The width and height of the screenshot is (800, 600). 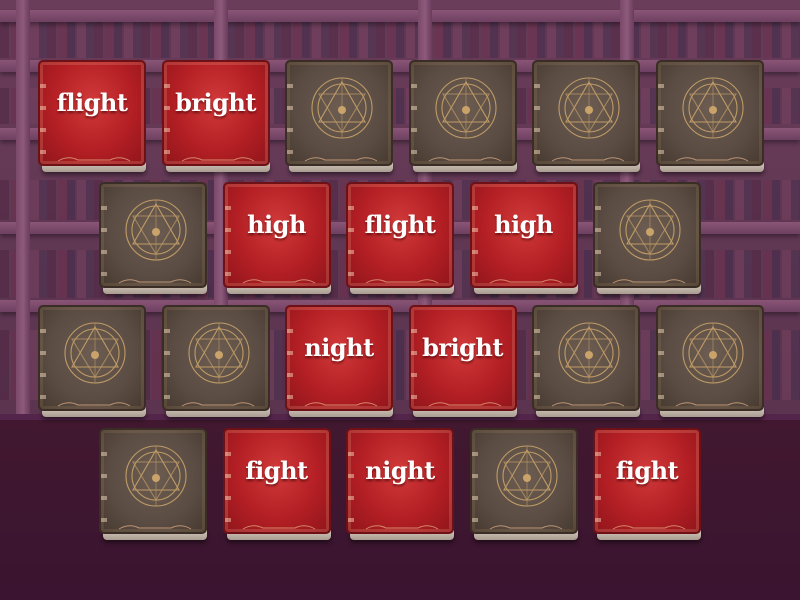 I want to click on shelf-plank, so click(x=400, y=16).